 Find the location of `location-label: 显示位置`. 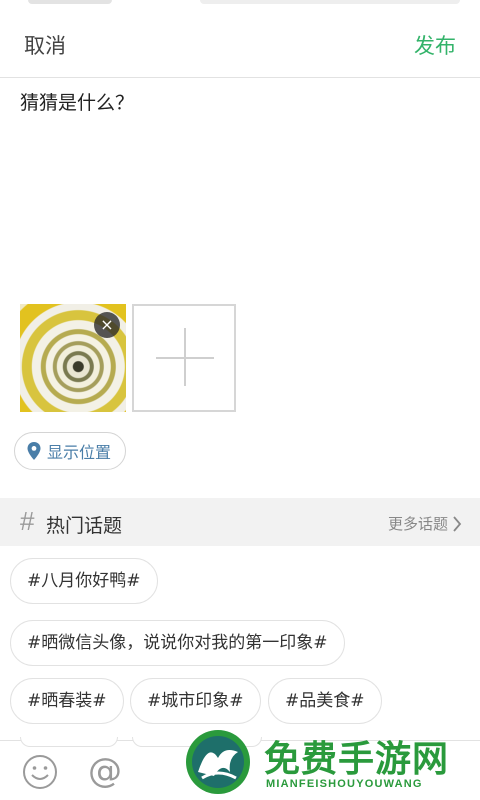

location-label: 显示位置 is located at coordinates (79, 452).